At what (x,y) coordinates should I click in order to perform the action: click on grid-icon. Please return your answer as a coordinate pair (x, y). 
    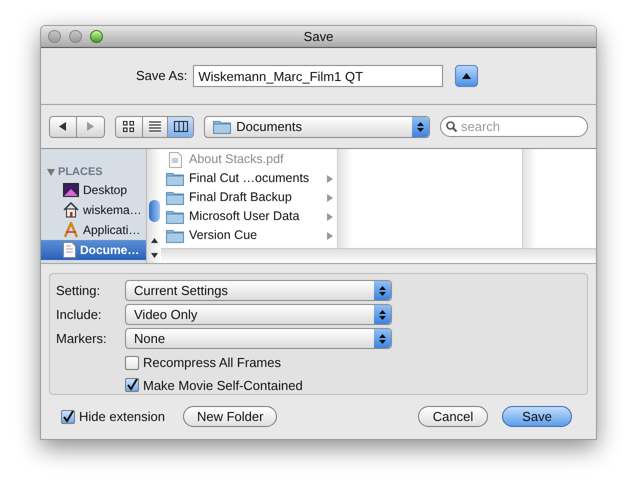
    Looking at the image, I should click on (128, 126).